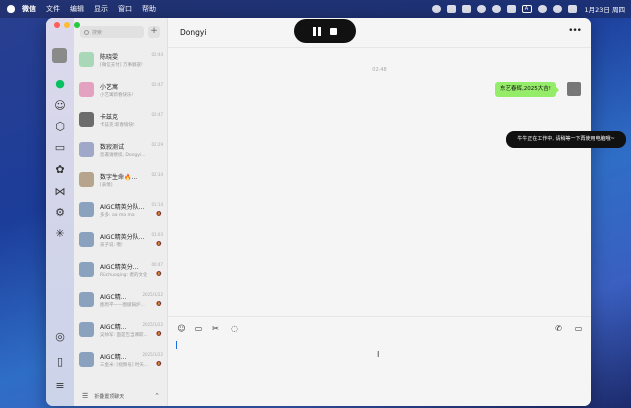 This screenshot has width=631, height=408. What do you see at coordinates (60, 386) in the screenshot?
I see `settings-menu-icon: ≡` at bounding box center [60, 386].